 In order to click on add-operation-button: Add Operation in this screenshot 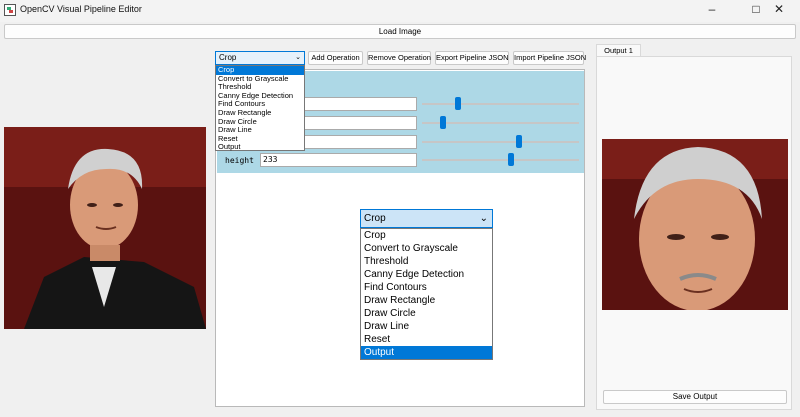, I will do `click(335, 58)`.